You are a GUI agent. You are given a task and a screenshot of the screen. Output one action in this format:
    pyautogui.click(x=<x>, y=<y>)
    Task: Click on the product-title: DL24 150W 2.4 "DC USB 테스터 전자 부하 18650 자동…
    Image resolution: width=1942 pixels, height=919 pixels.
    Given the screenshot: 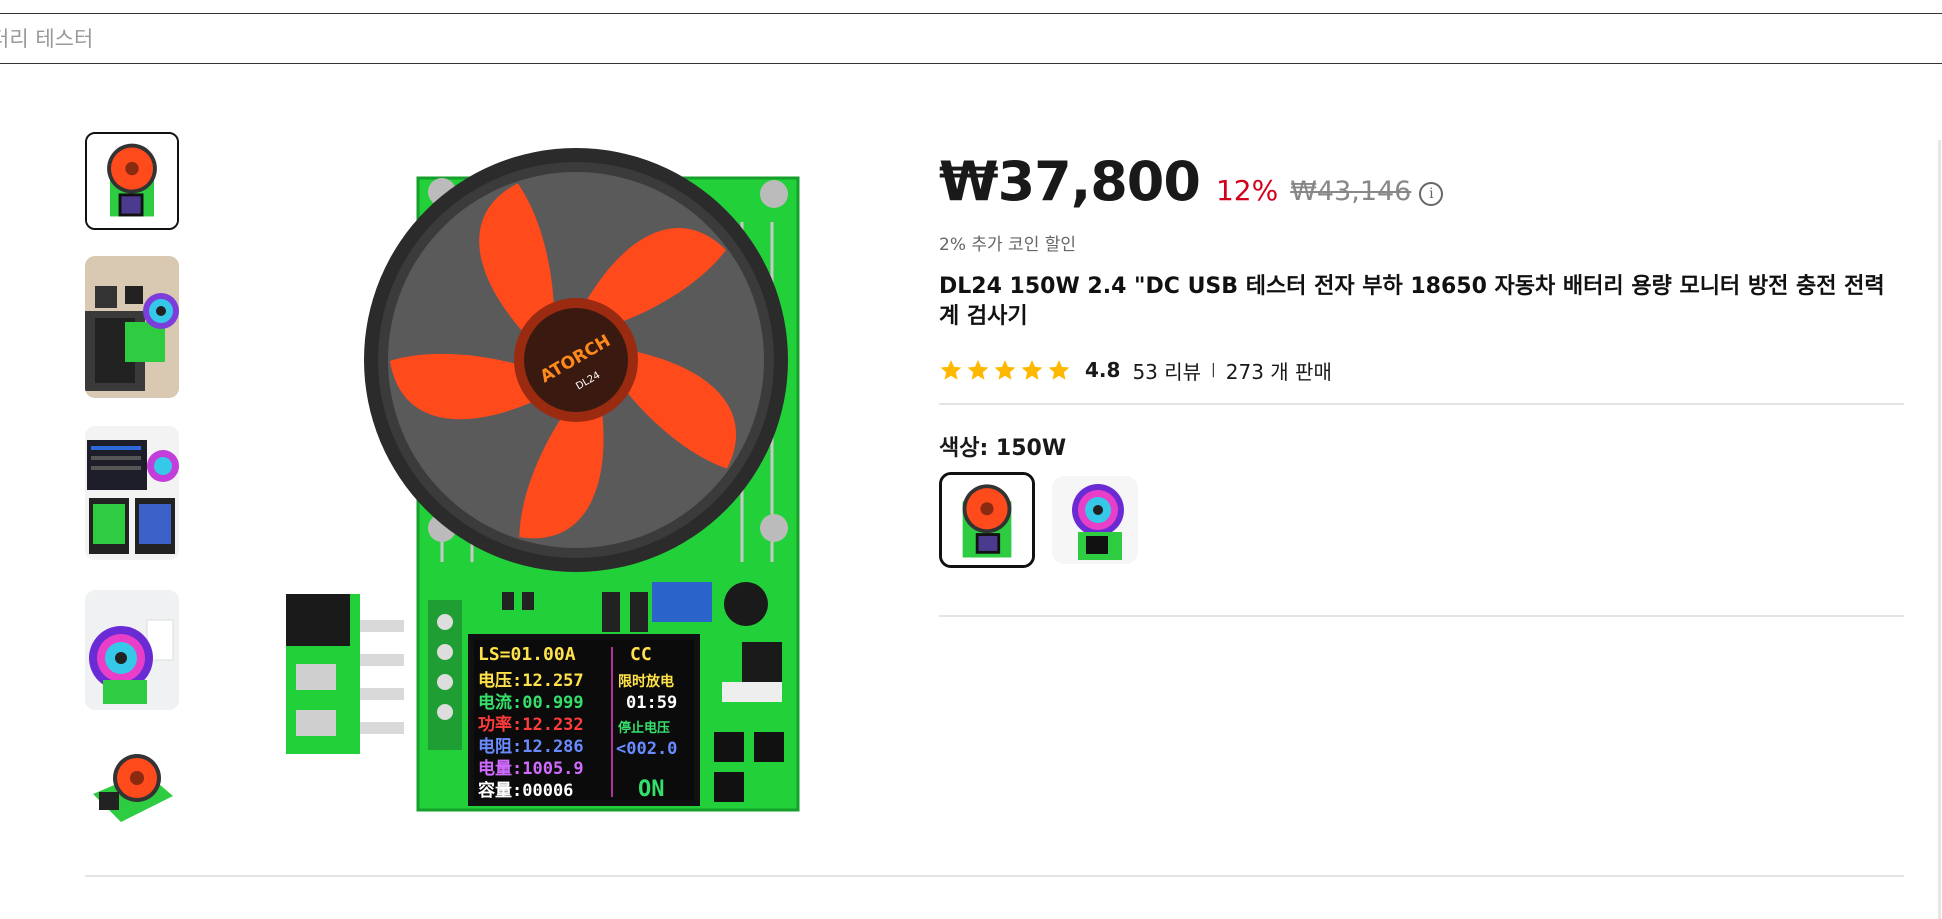 What is the action you would take?
    pyautogui.click(x=1412, y=301)
    